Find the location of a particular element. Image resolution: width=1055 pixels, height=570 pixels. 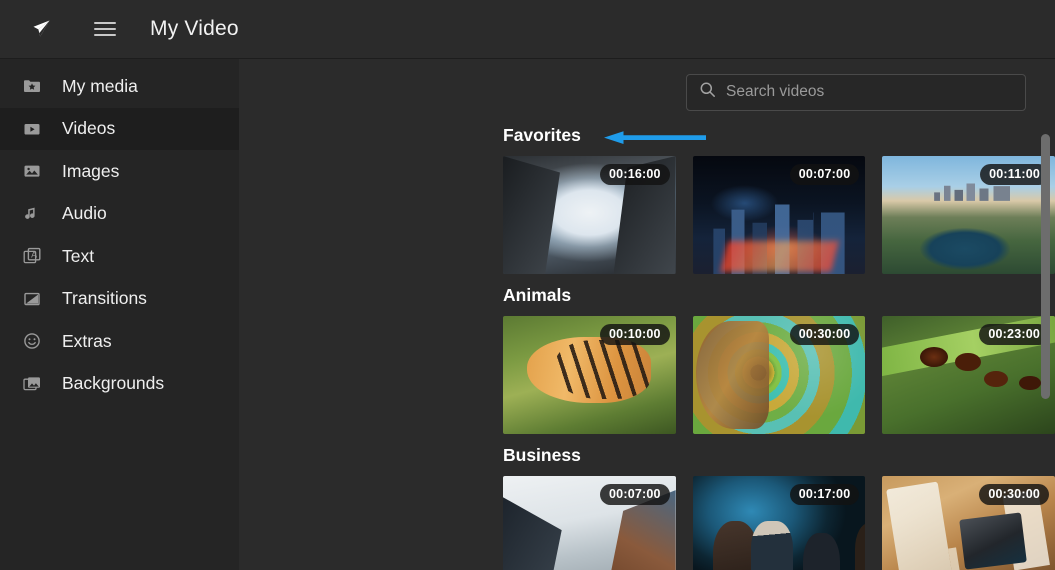

video-card: 00:16:00 is located at coordinates (589, 215).